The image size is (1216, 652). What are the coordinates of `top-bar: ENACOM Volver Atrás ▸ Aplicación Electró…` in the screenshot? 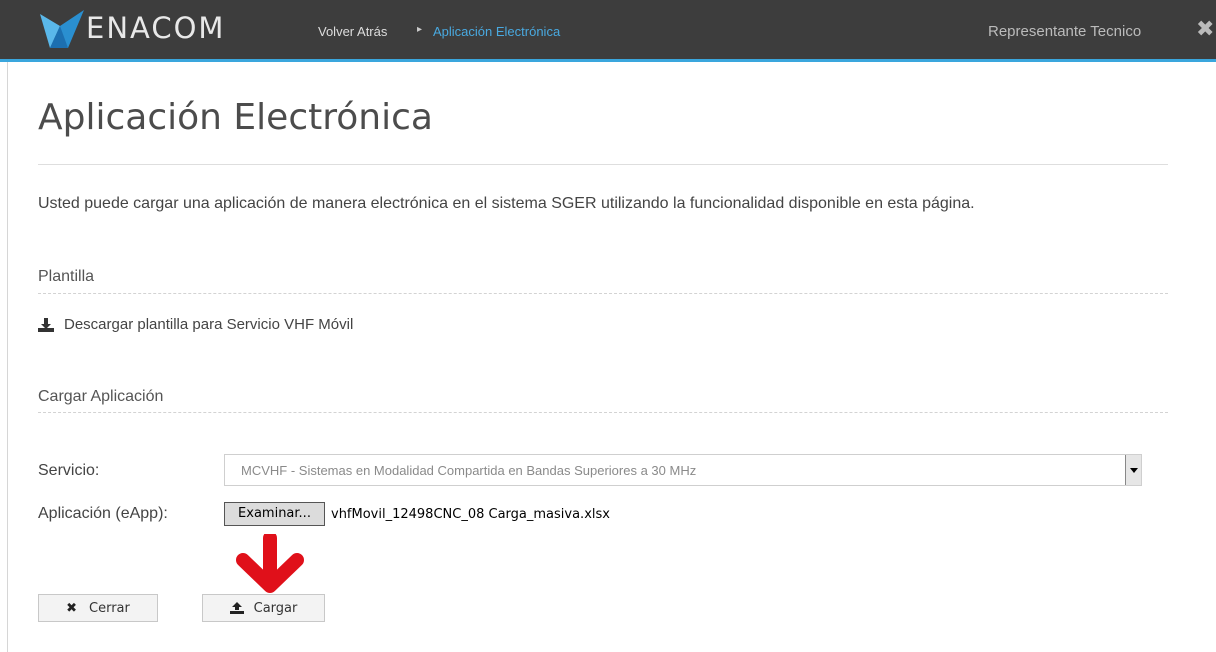 It's located at (608, 31).